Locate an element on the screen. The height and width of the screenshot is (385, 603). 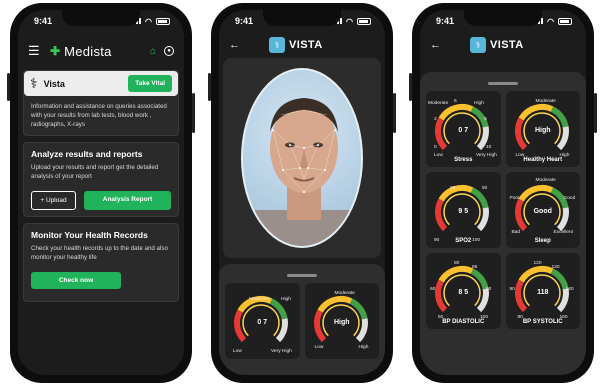
face-scan-oval is located at coordinates (302, 158).